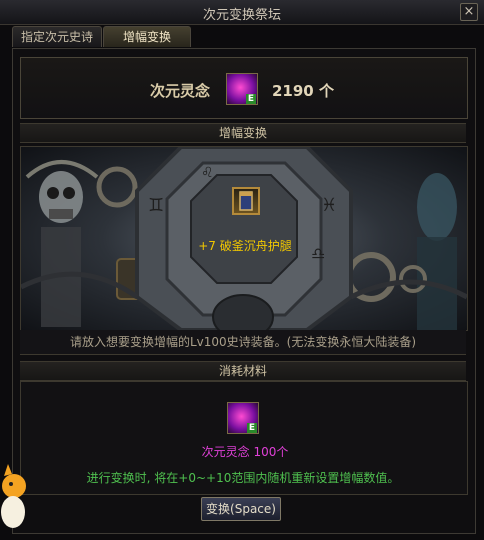  I want to click on close-button: ×, so click(469, 12).